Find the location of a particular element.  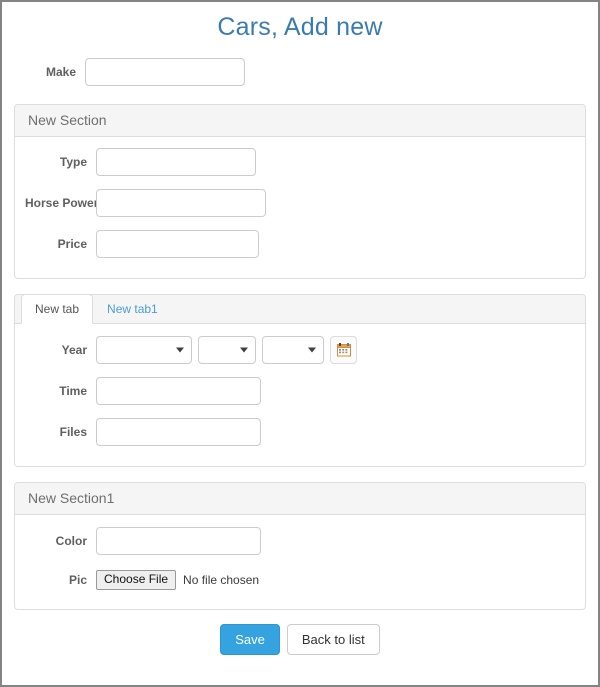

year-row: Year is located at coordinates (300, 350).